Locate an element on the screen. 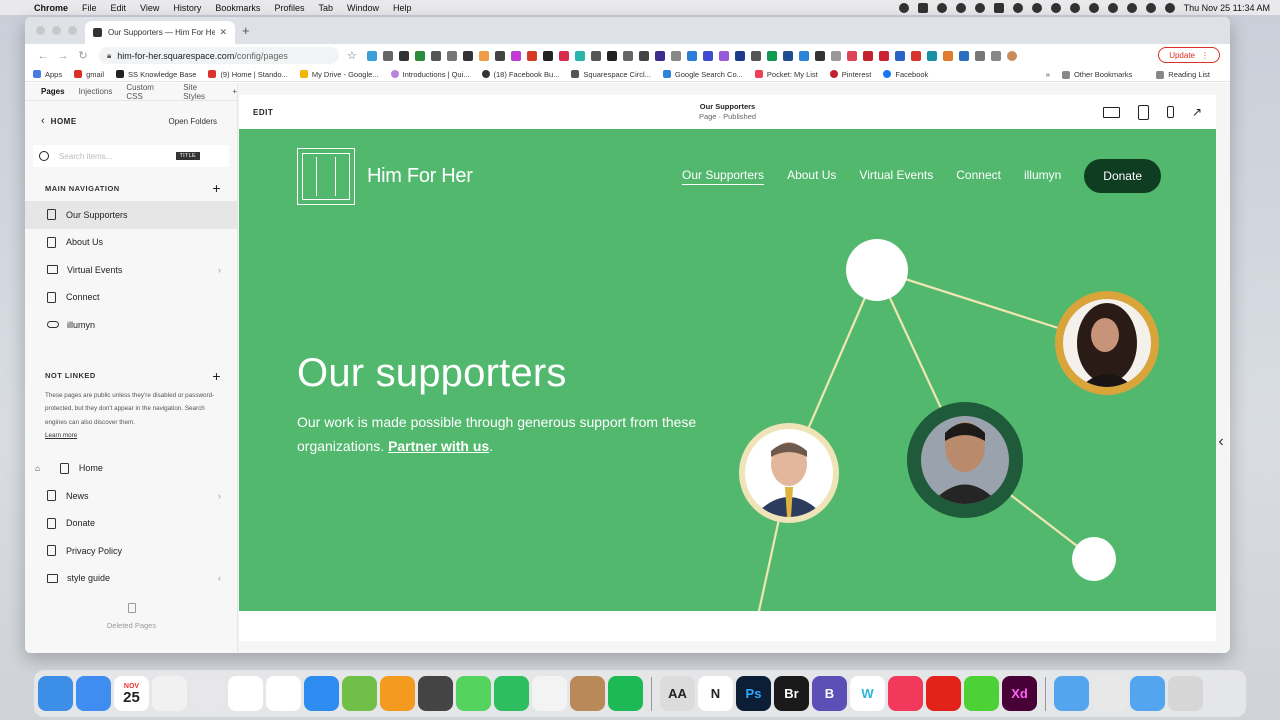 Image resolution: width=1280 pixels, height=720 pixels. trash-icon is located at coordinates (1185, 693).